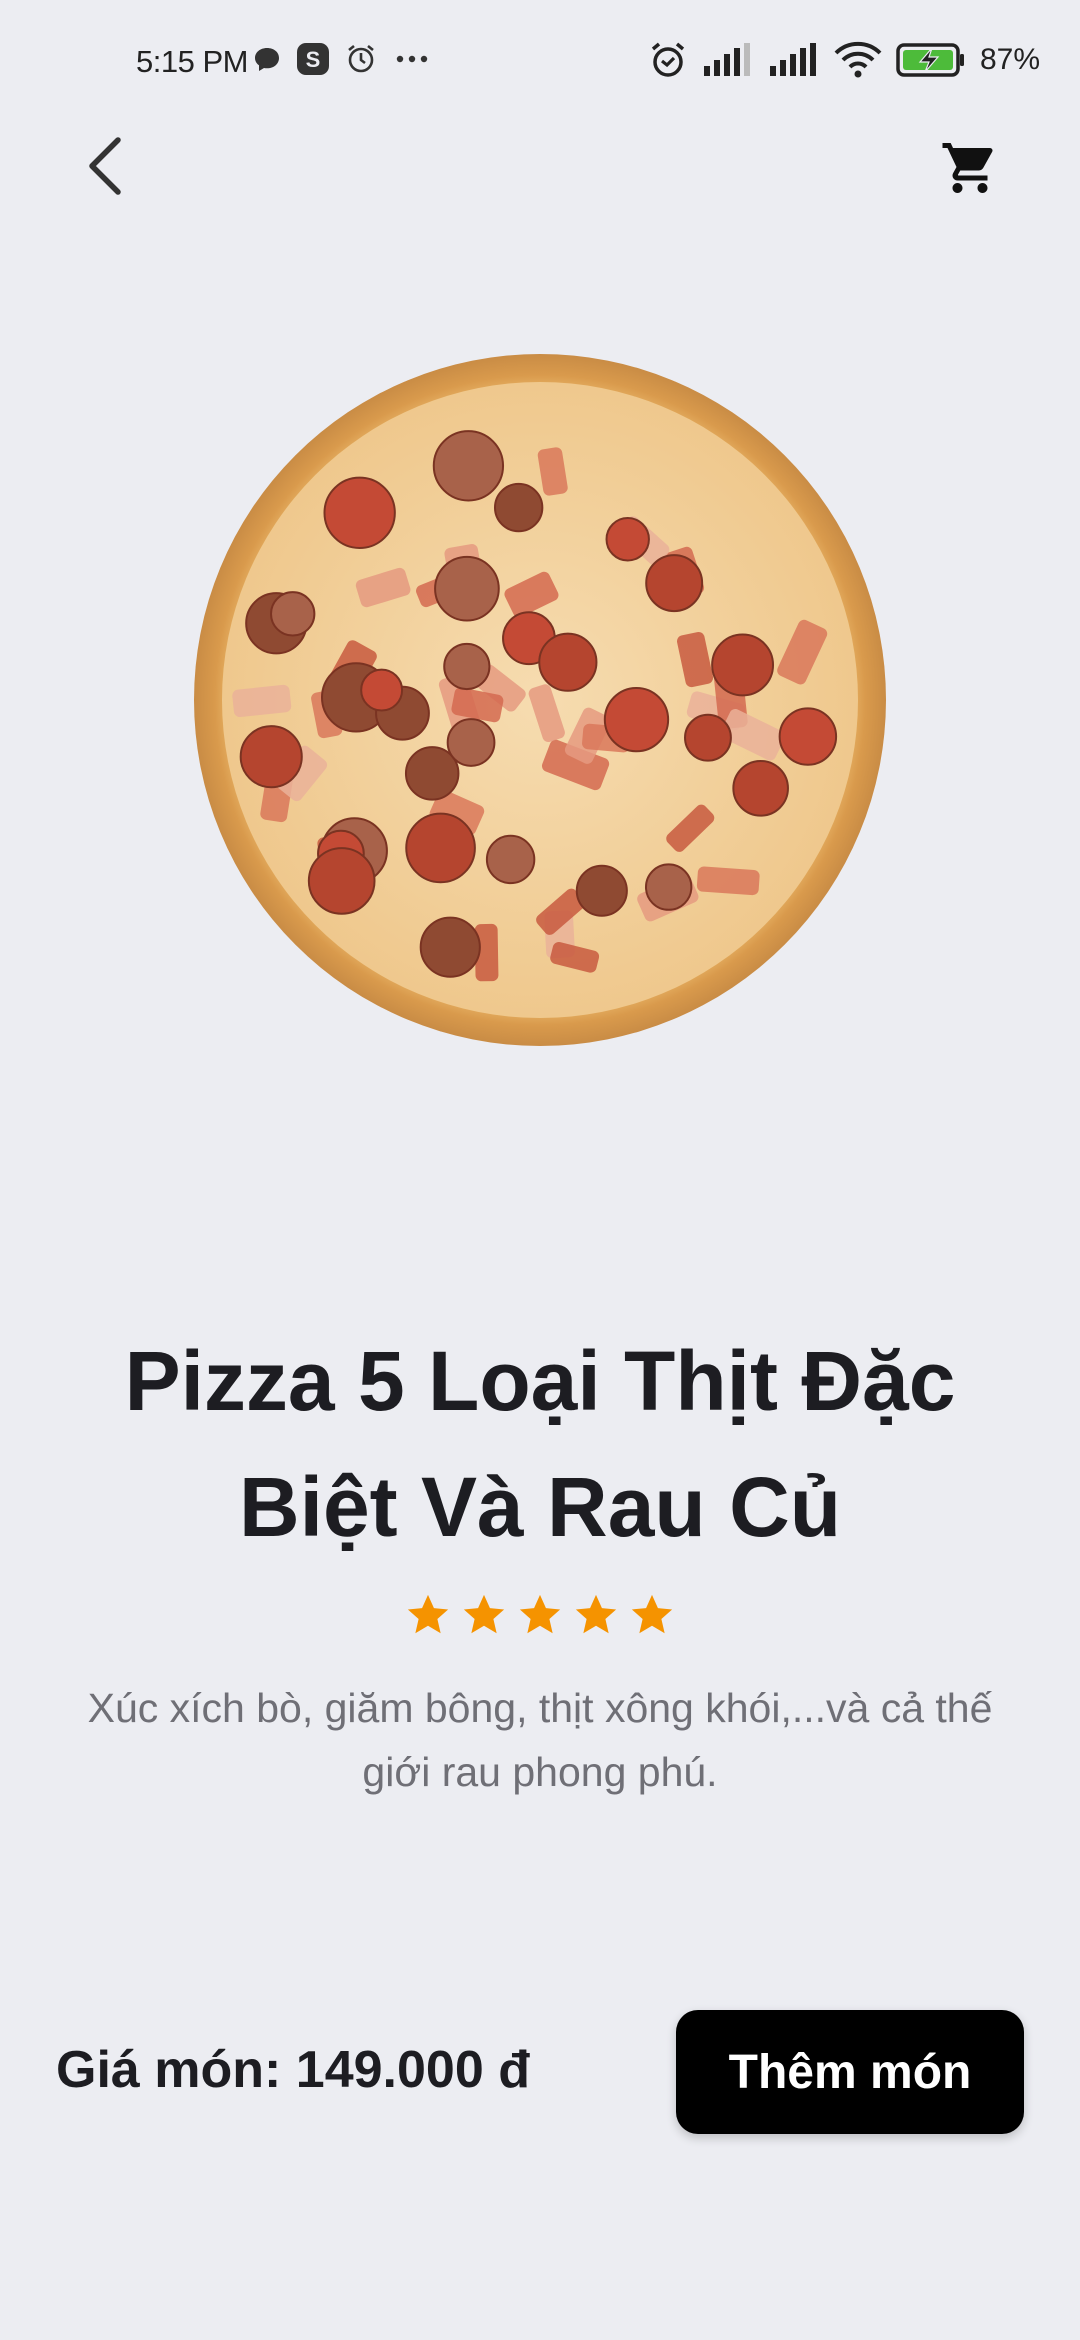 Image resolution: width=1080 pixels, height=2340 pixels. I want to click on back-button, so click(106, 166).